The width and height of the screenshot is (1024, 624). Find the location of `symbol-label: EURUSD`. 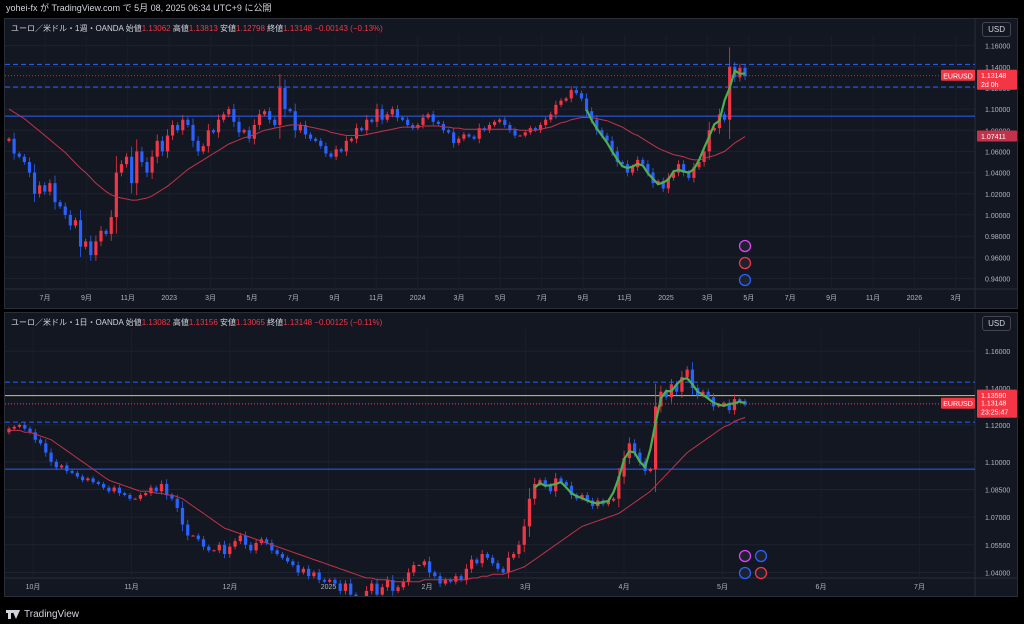

symbol-label: EURUSD is located at coordinates (958, 404).